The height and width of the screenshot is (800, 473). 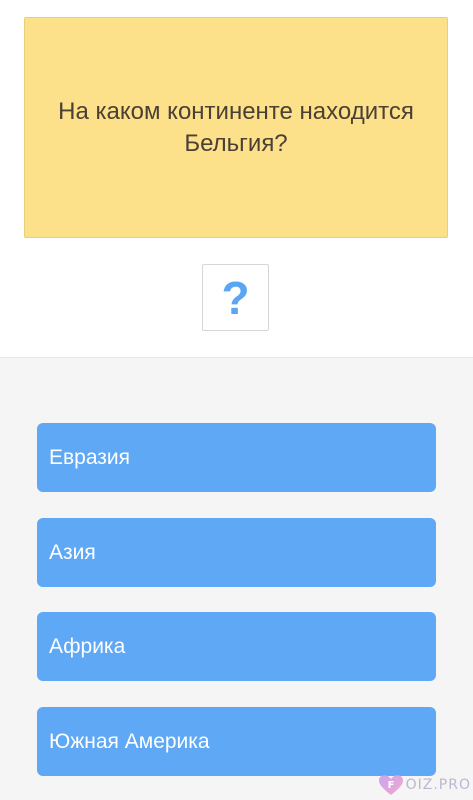 What do you see at coordinates (72, 552) in the screenshot?
I see `answer-label: Азия` at bounding box center [72, 552].